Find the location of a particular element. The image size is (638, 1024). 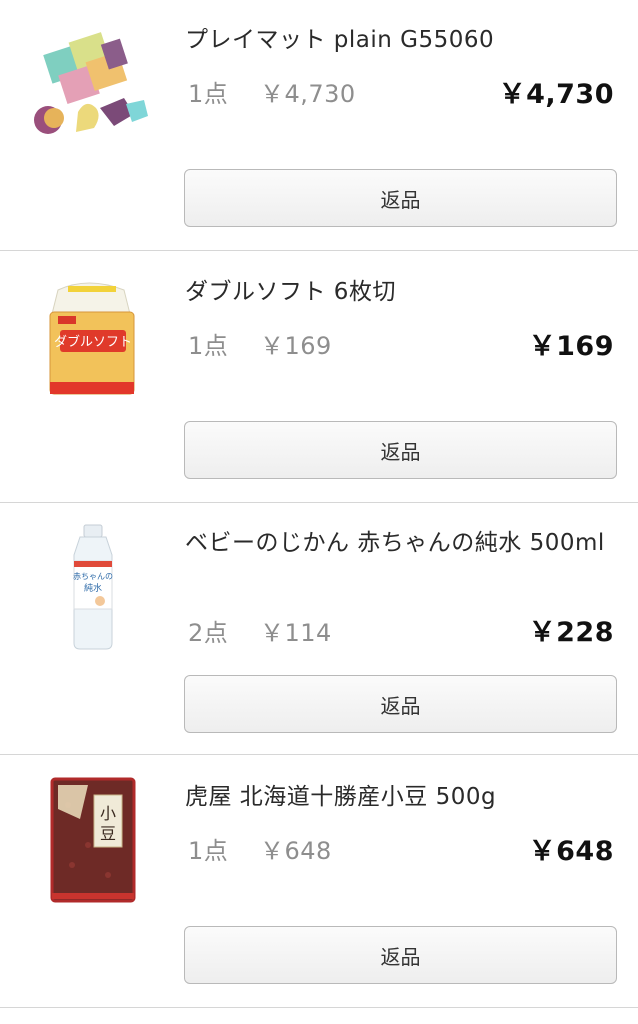

line-total: ￥648 is located at coordinates (571, 851).